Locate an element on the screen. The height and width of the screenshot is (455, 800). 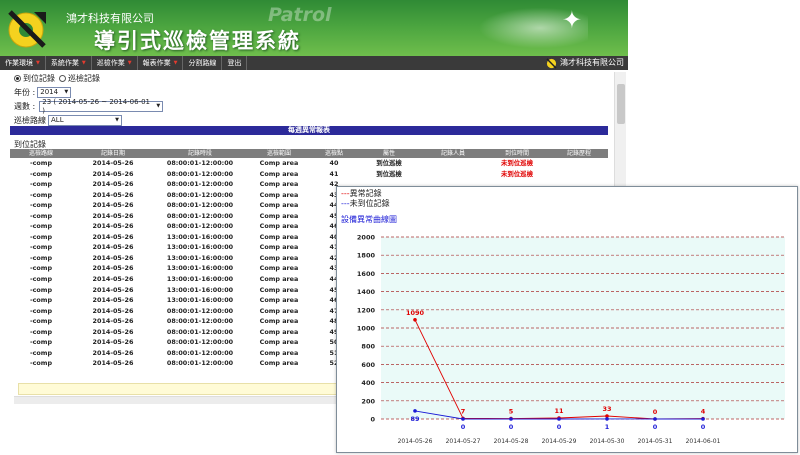
route-select: ALL ▼ is located at coordinates (85, 120).